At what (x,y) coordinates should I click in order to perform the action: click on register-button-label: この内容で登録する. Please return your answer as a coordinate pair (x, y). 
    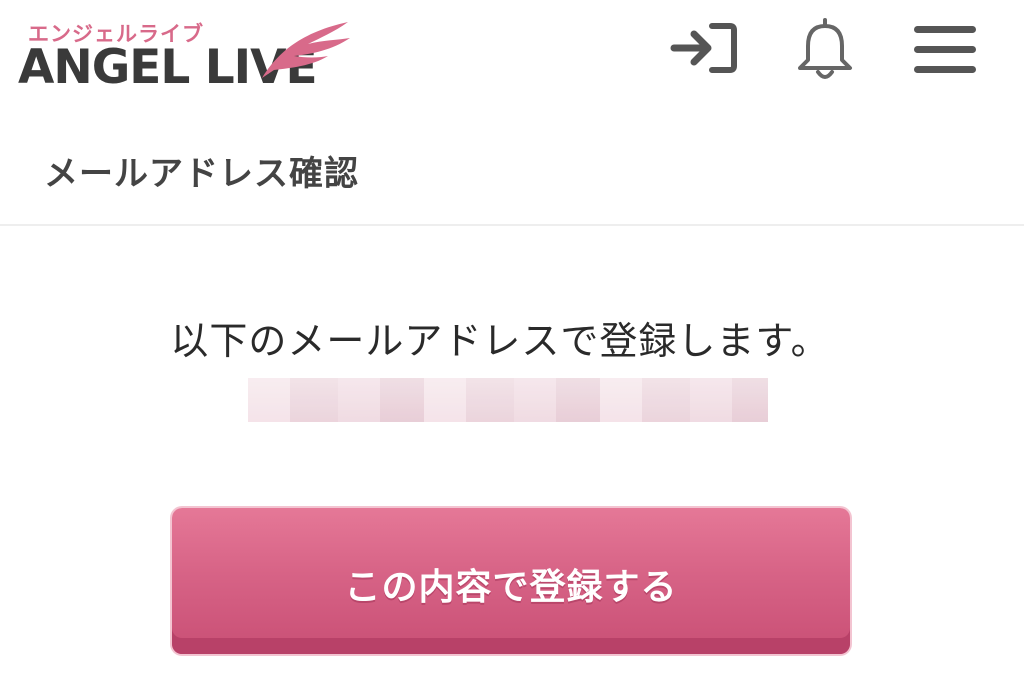
    Looking at the image, I should click on (511, 587).